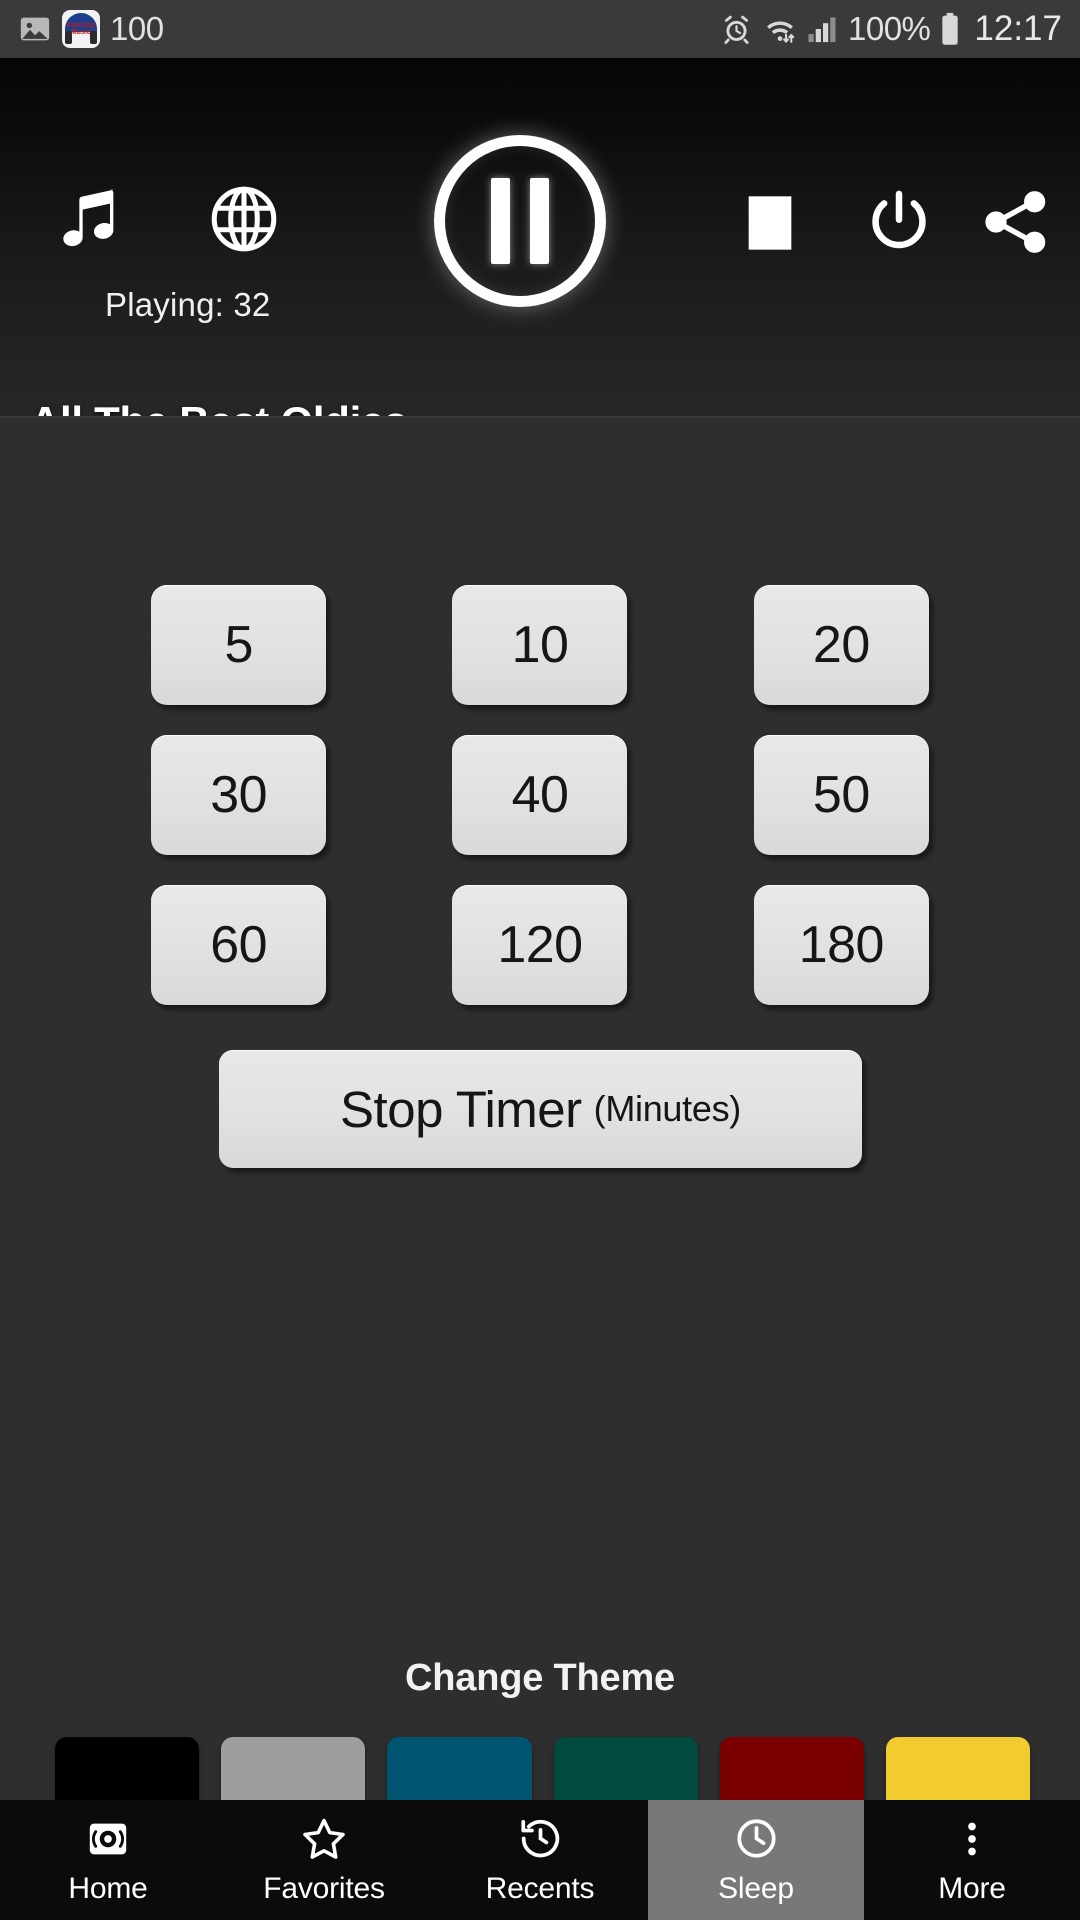 This screenshot has height=1920, width=1080. What do you see at coordinates (89, 219) in the screenshot?
I see `music-note-icon` at bounding box center [89, 219].